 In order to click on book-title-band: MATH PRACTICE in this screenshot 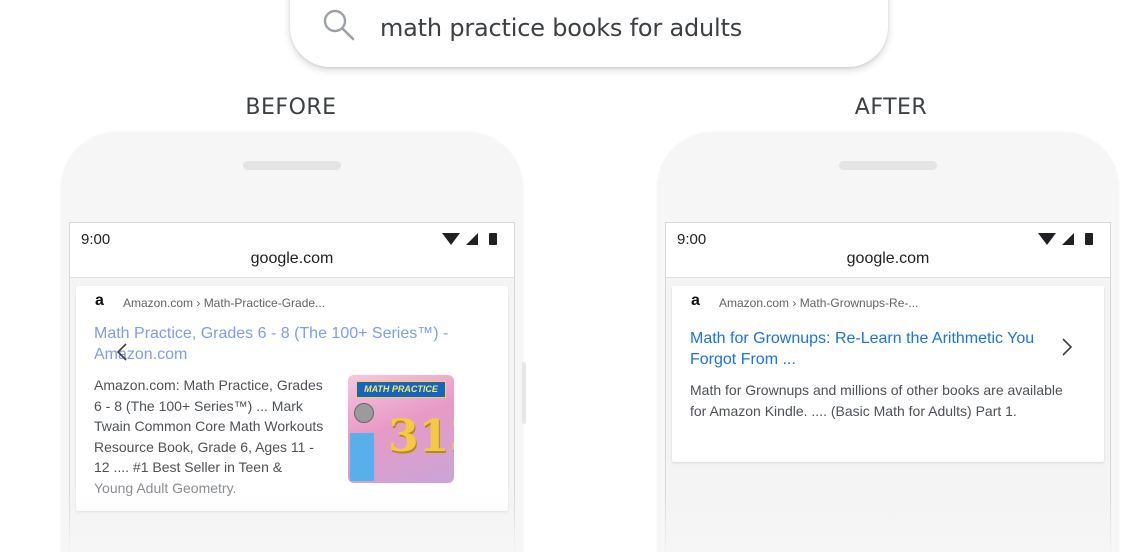, I will do `click(401, 389)`.